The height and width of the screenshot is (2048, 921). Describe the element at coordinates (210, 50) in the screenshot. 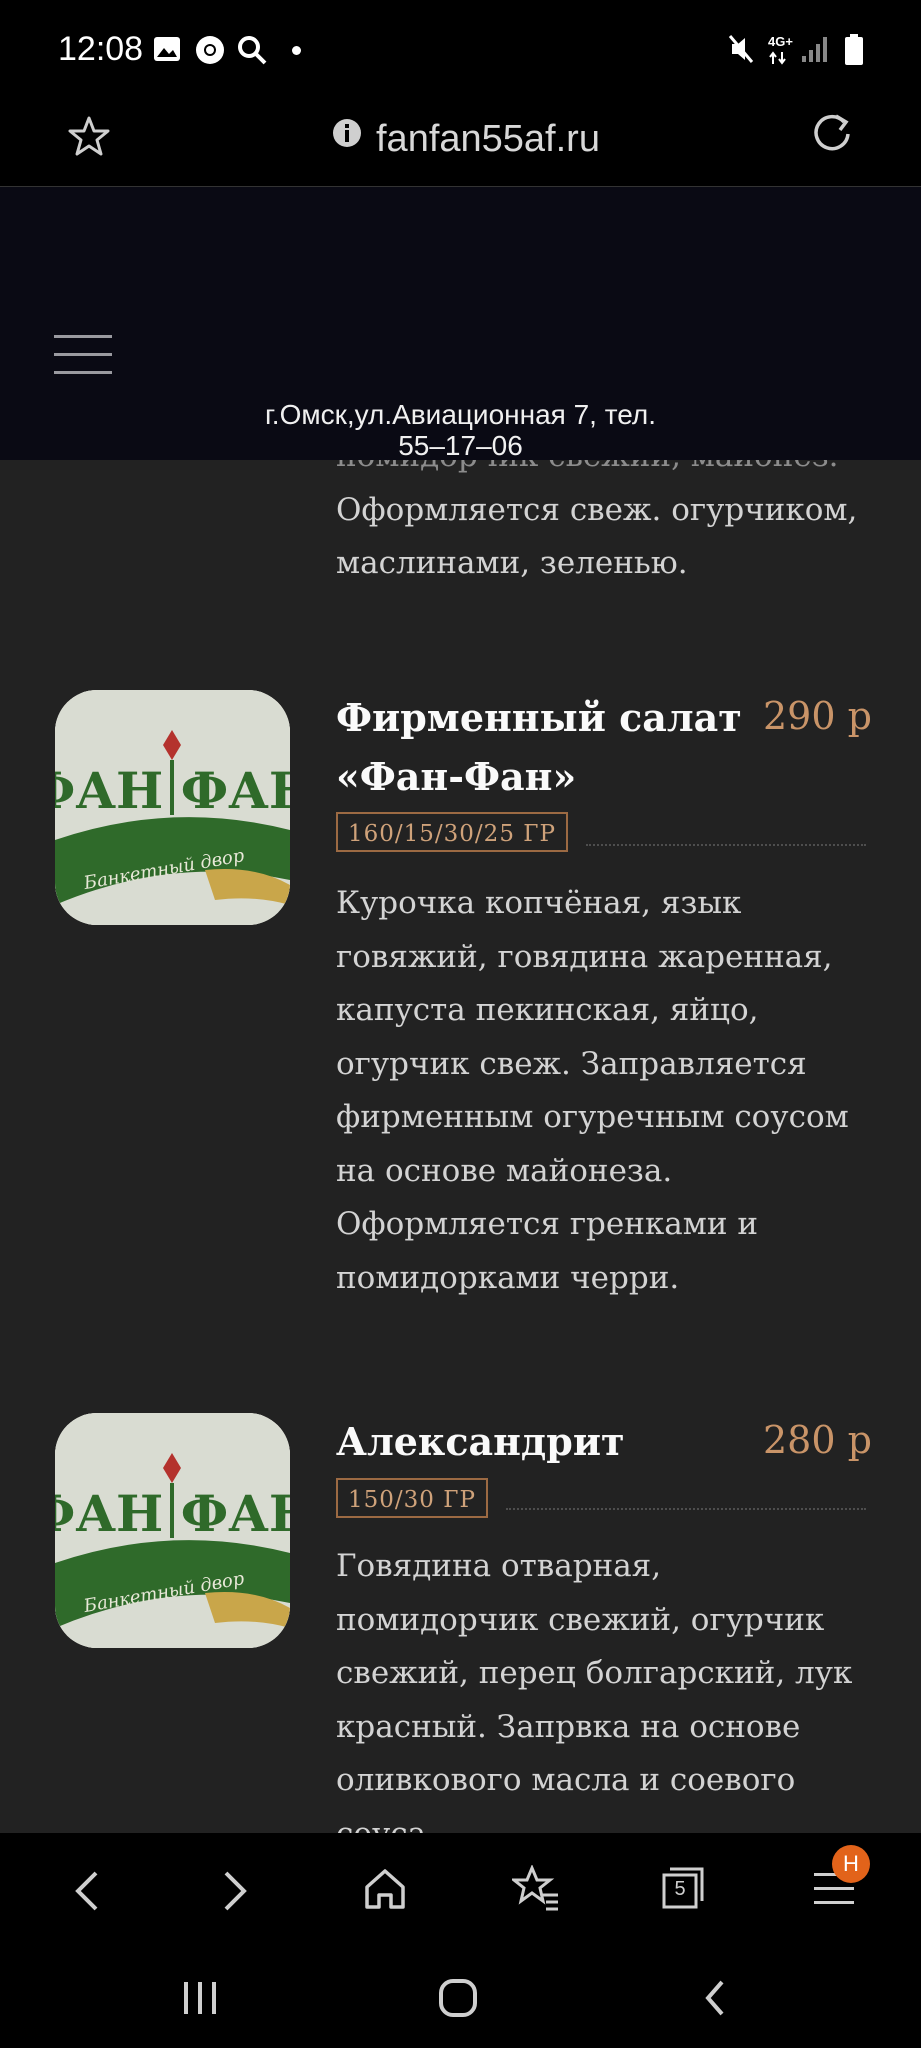

I see `chrome-icon` at that location.